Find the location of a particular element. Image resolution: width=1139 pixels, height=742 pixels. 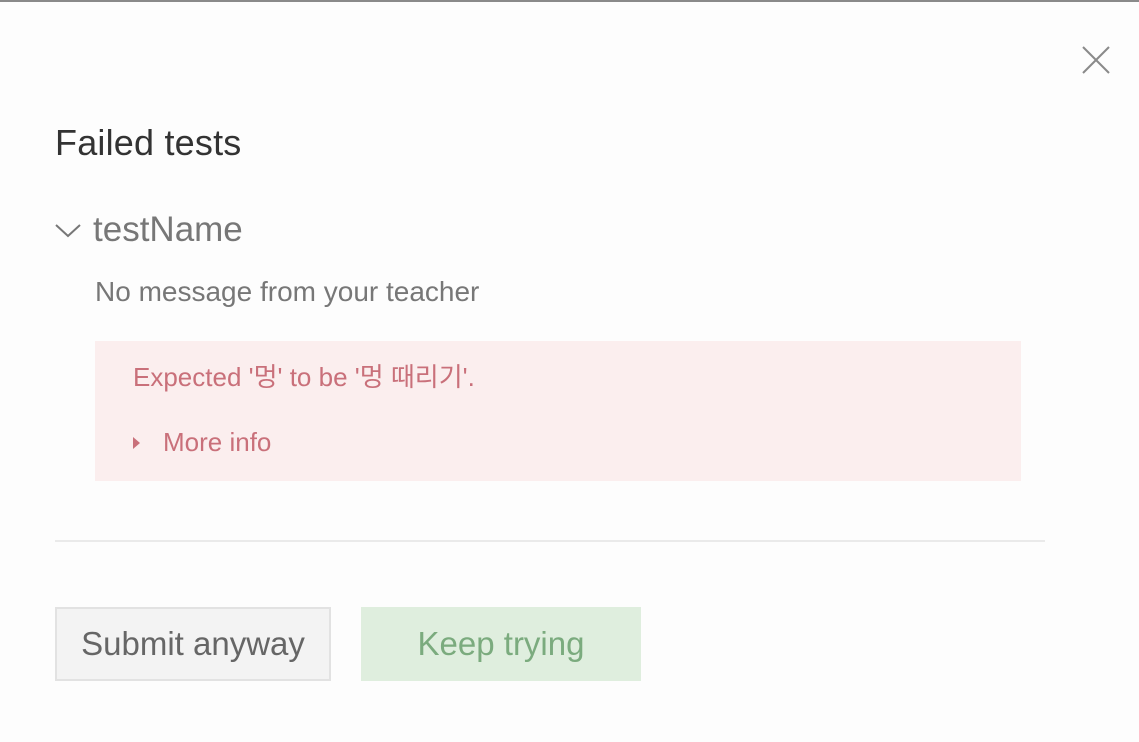

divider is located at coordinates (550, 541).